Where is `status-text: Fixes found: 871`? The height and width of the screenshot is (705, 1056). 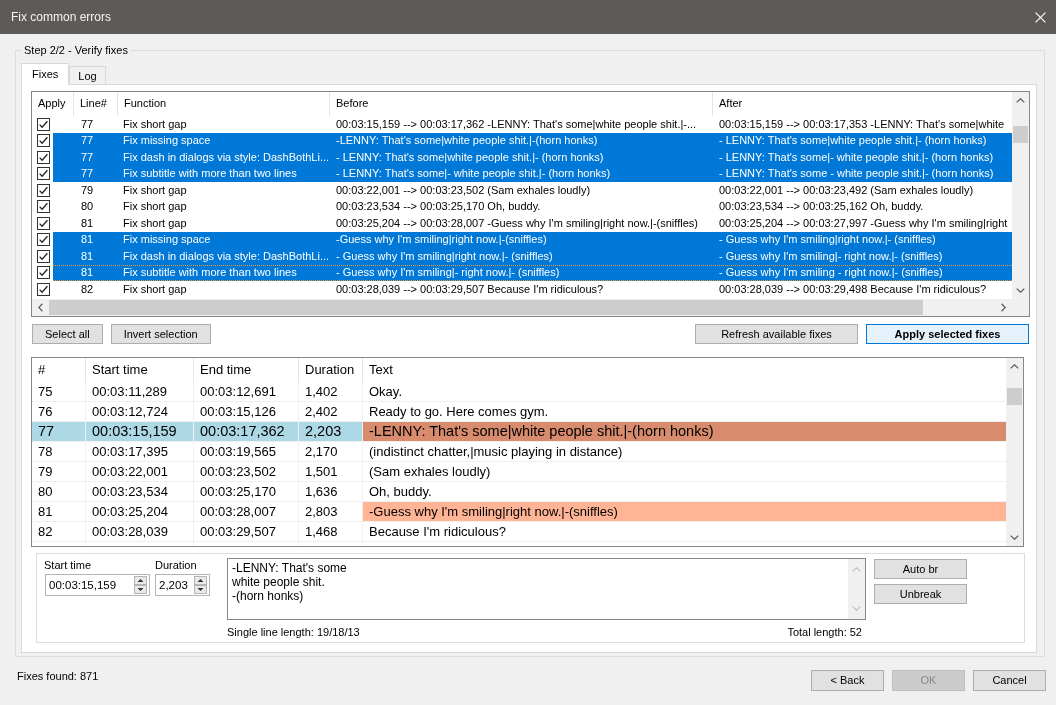 status-text: Fixes found: 871 is located at coordinates (58, 676).